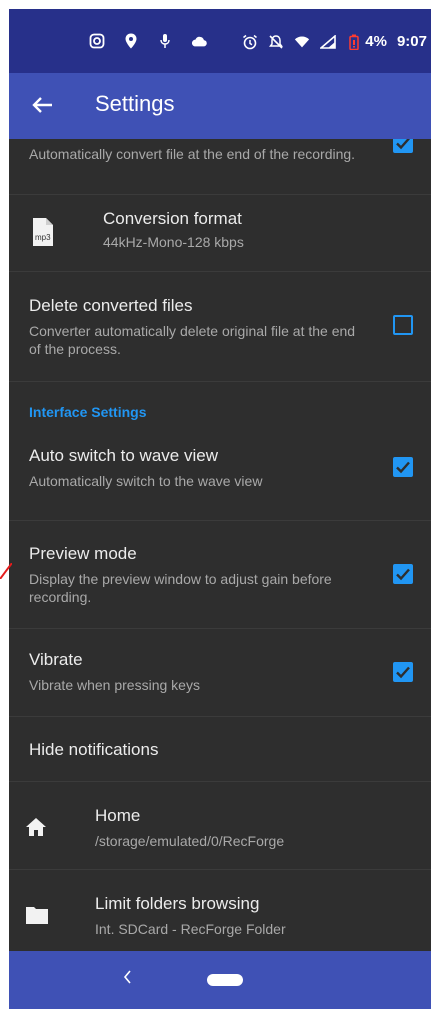 The width and height of the screenshot is (431, 1009). What do you see at coordinates (190, 841) in the screenshot?
I see `setting-home-subtitle: /storage/emulated/0/RecForge` at bounding box center [190, 841].